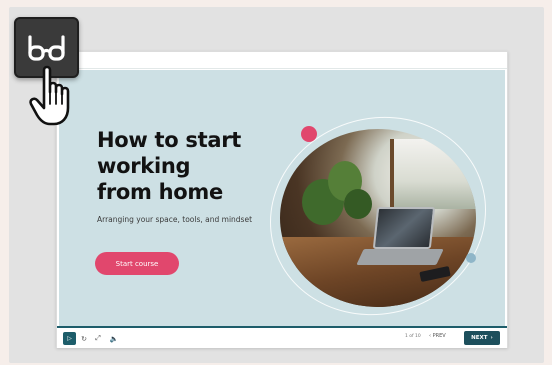  I want to click on player-controls: ▷ ↻ ⤢ 🔈 1 of 10 ‹ PREV NEXT ›, so click(282, 338).